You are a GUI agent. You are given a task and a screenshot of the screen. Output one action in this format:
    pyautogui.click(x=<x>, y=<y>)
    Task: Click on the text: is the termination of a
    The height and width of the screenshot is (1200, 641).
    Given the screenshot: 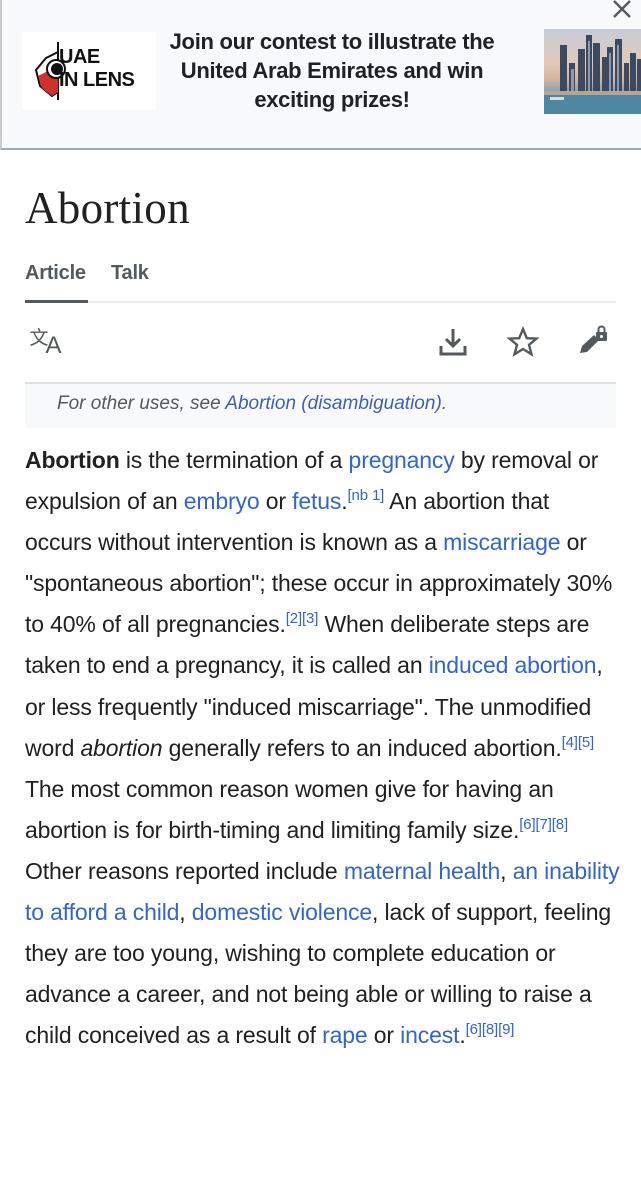 What is the action you would take?
    pyautogui.click(x=234, y=460)
    